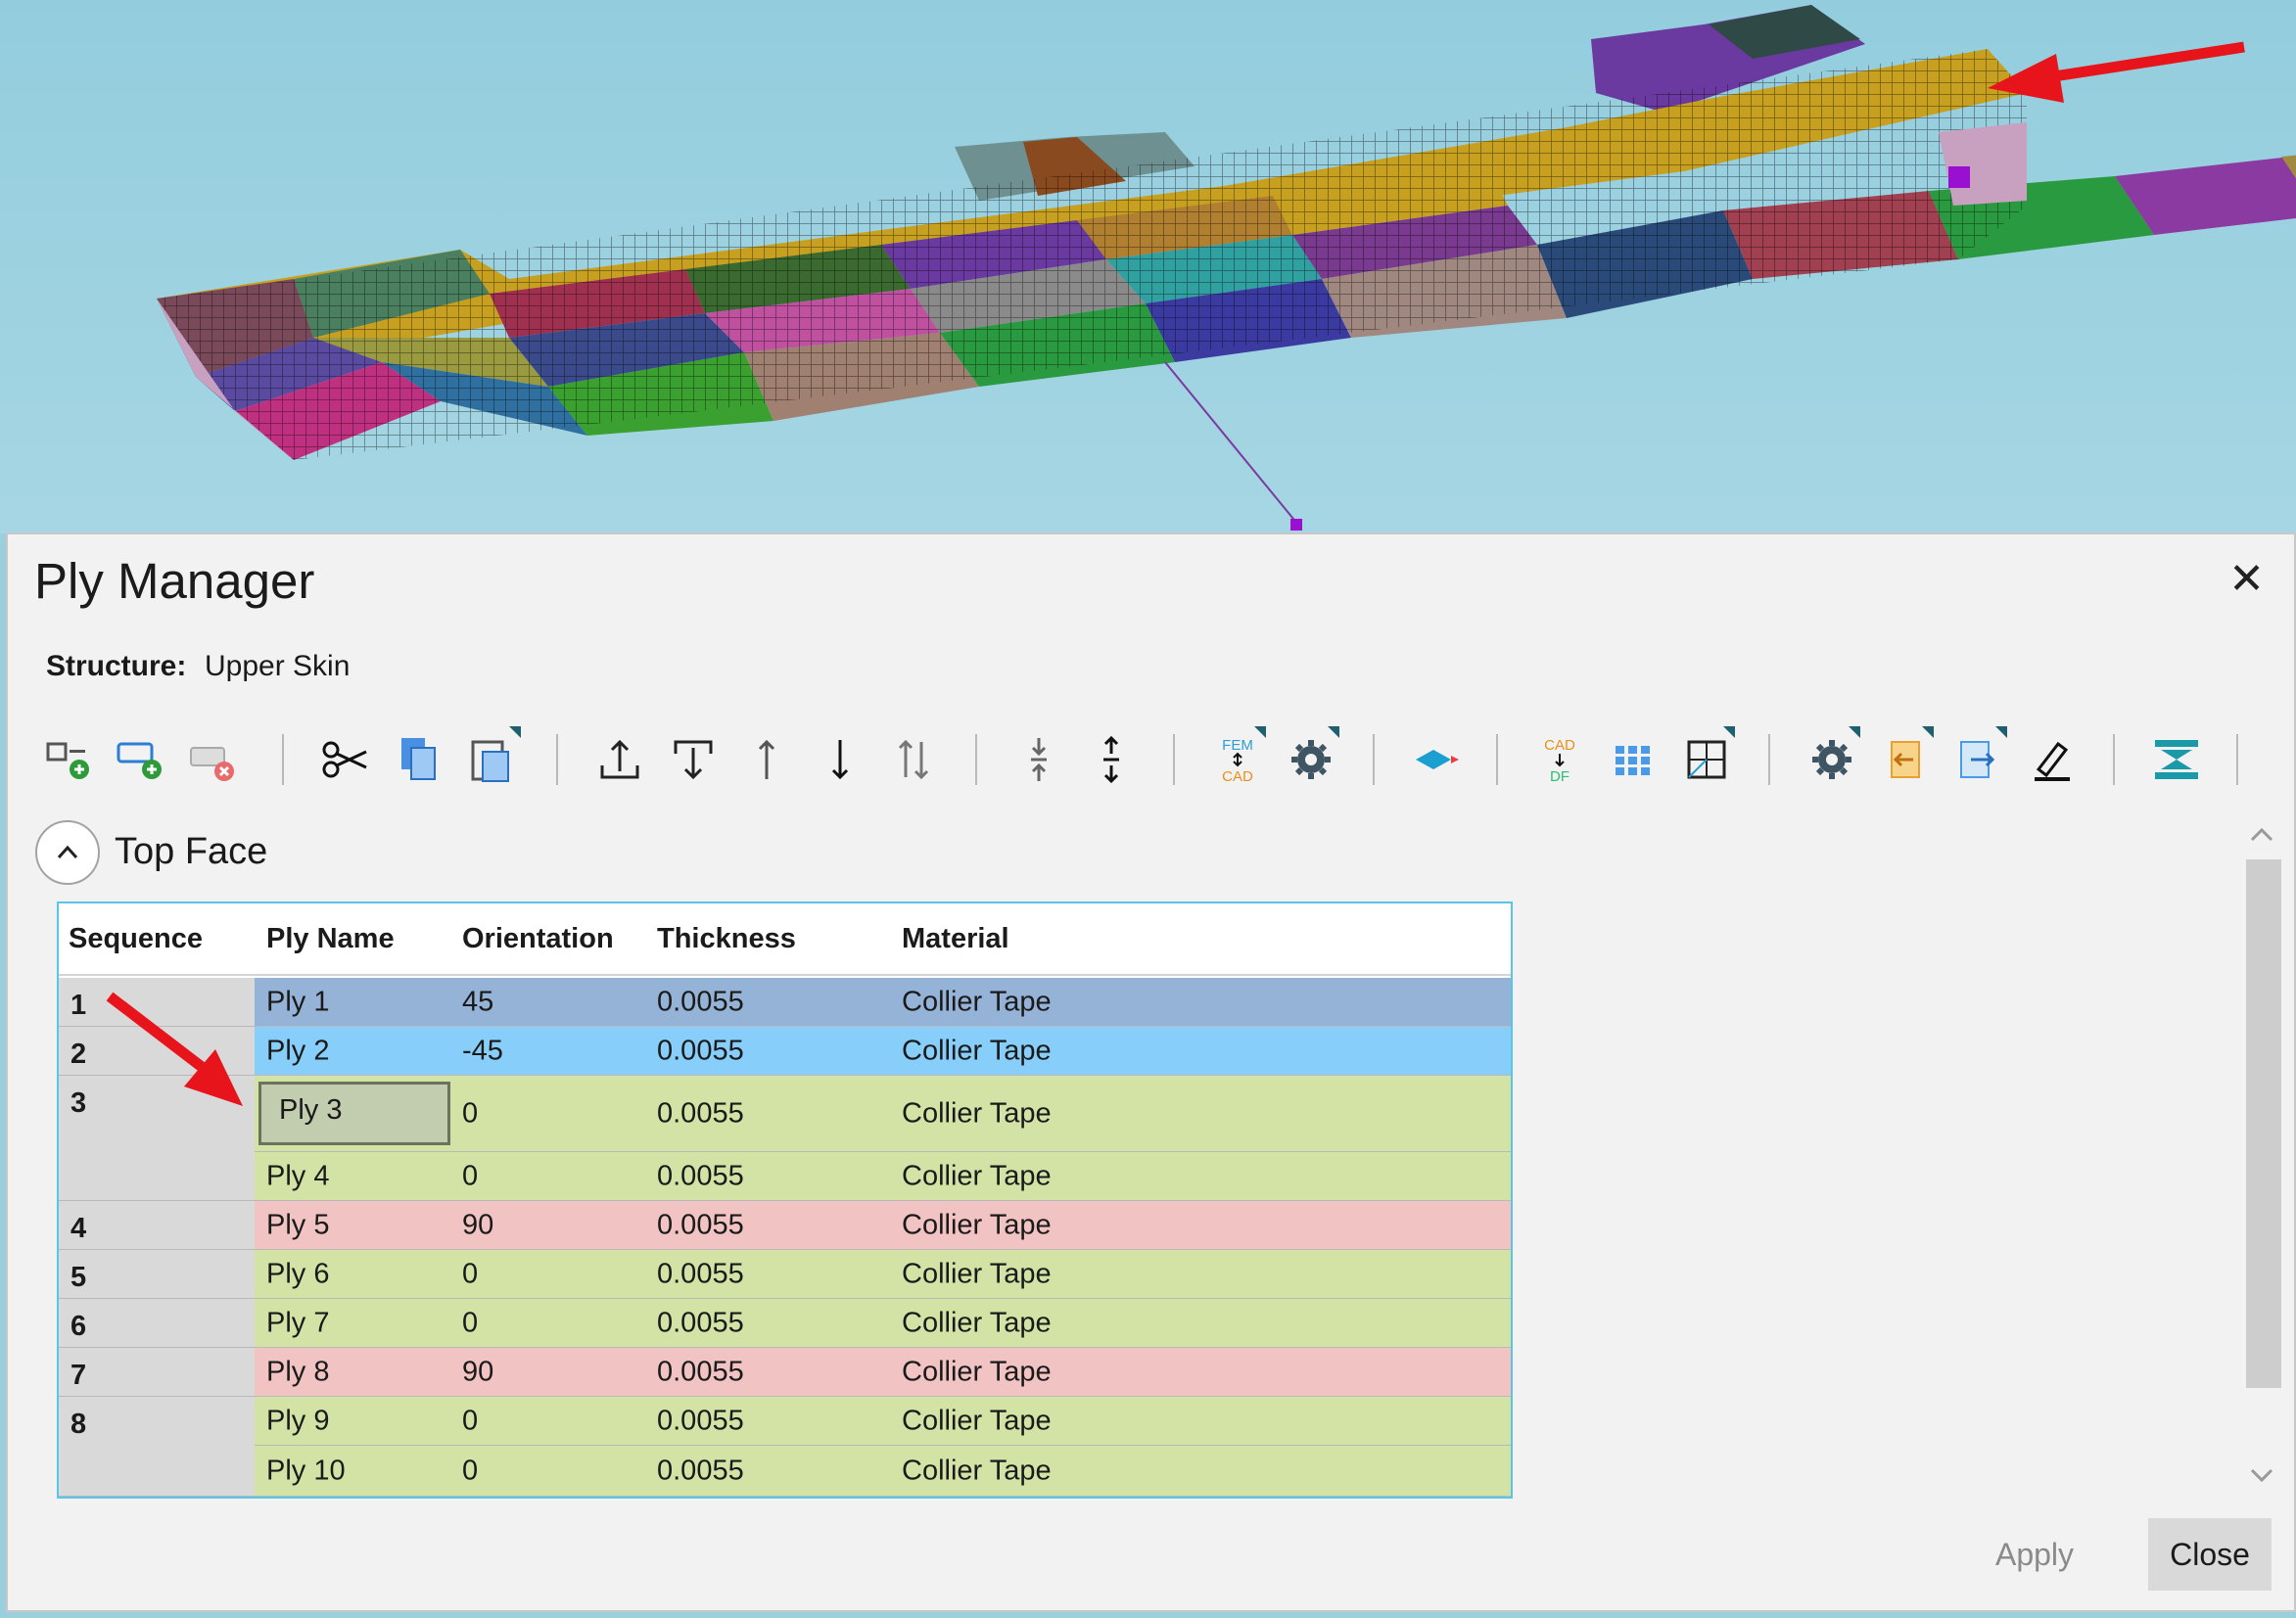  I want to click on add-ply-icon, so click(69, 760).